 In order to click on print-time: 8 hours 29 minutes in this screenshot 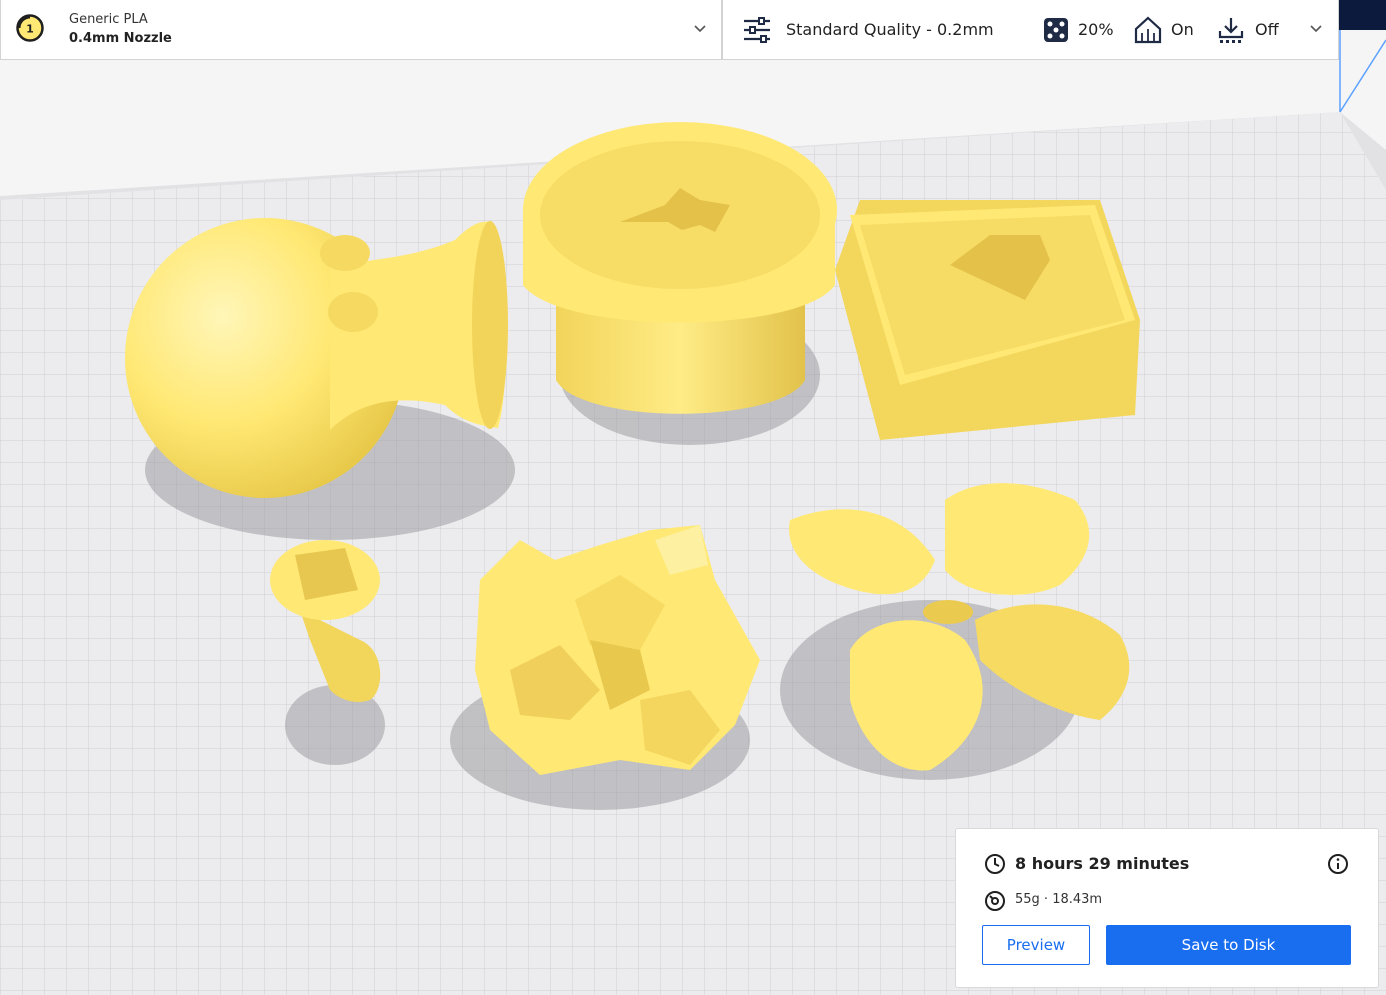, I will do `click(1102, 863)`.